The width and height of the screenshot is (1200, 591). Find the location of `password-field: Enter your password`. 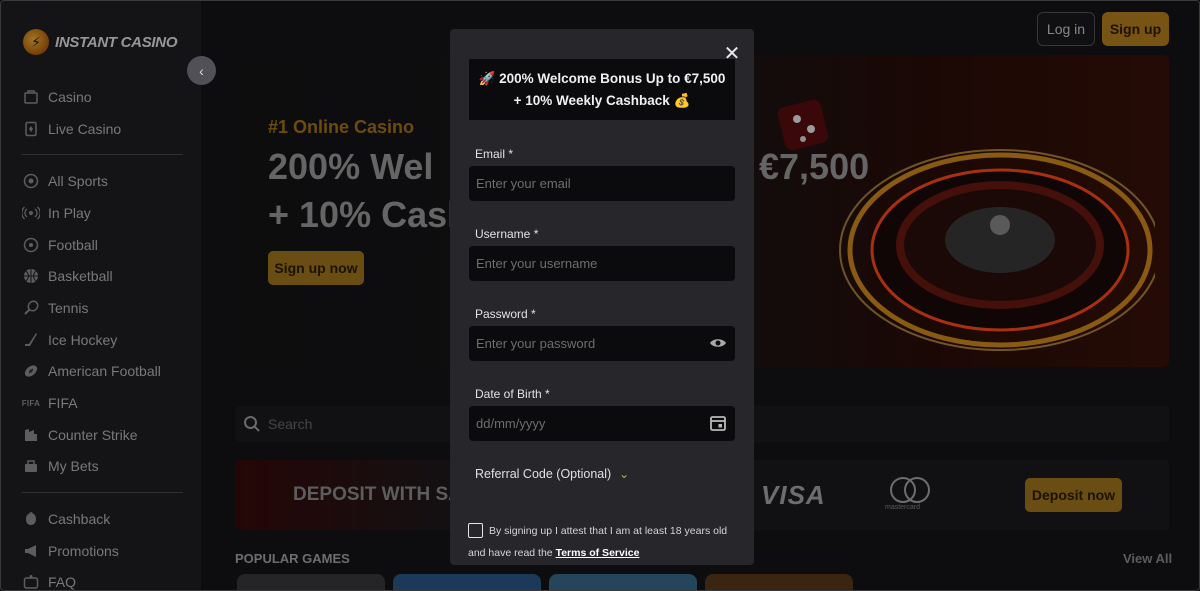

password-field: Enter your password is located at coordinates (602, 343).